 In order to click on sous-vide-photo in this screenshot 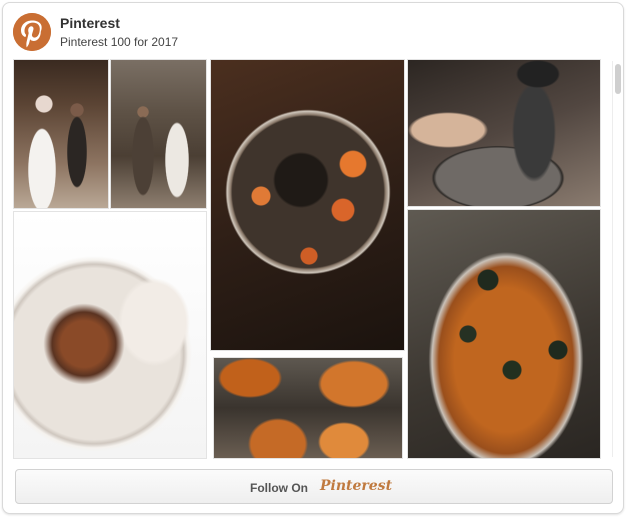, I will do `click(504, 133)`.